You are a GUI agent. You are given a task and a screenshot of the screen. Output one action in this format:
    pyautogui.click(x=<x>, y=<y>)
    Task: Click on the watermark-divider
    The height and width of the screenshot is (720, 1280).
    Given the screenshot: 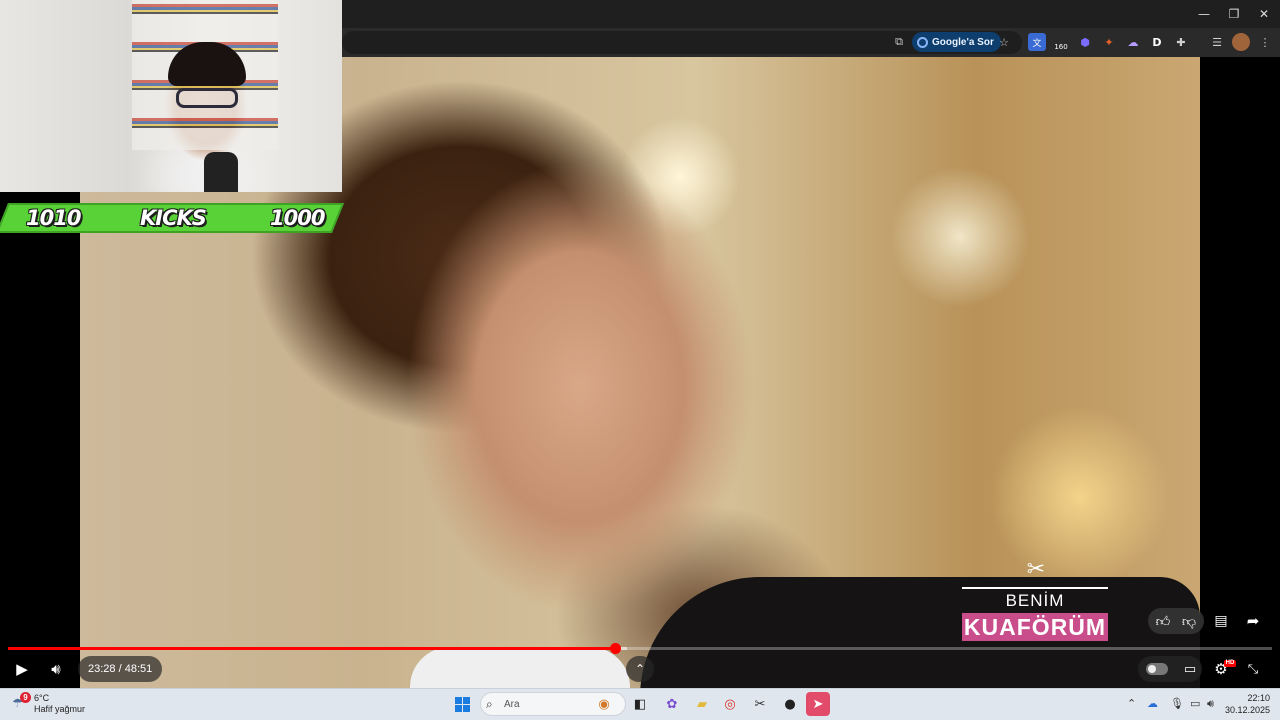 What is the action you would take?
    pyautogui.click(x=1035, y=588)
    